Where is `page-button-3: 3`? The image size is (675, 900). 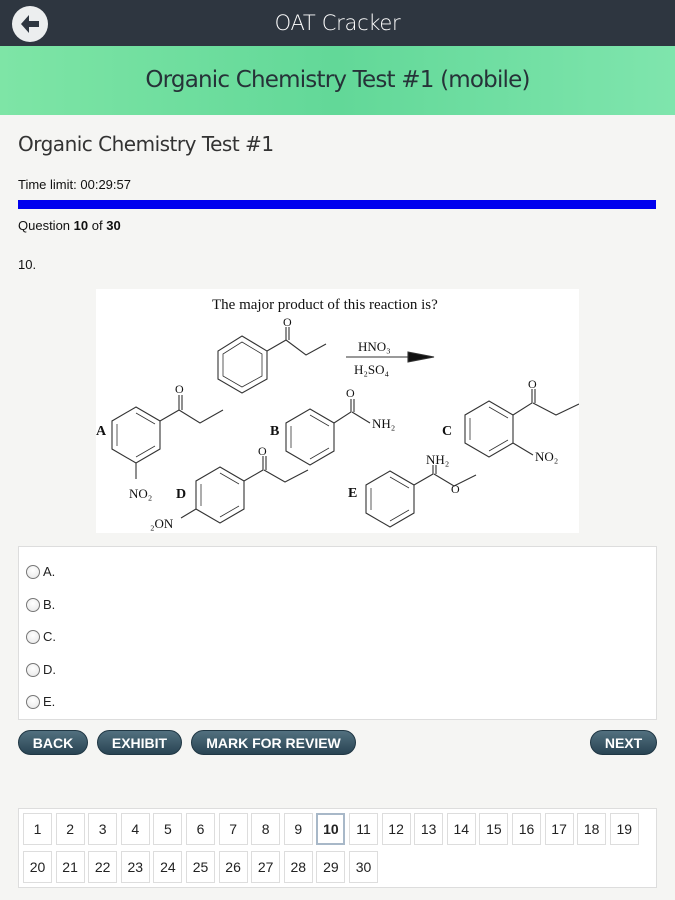
page-button-3: 3 is located at coordinates (103, 829).